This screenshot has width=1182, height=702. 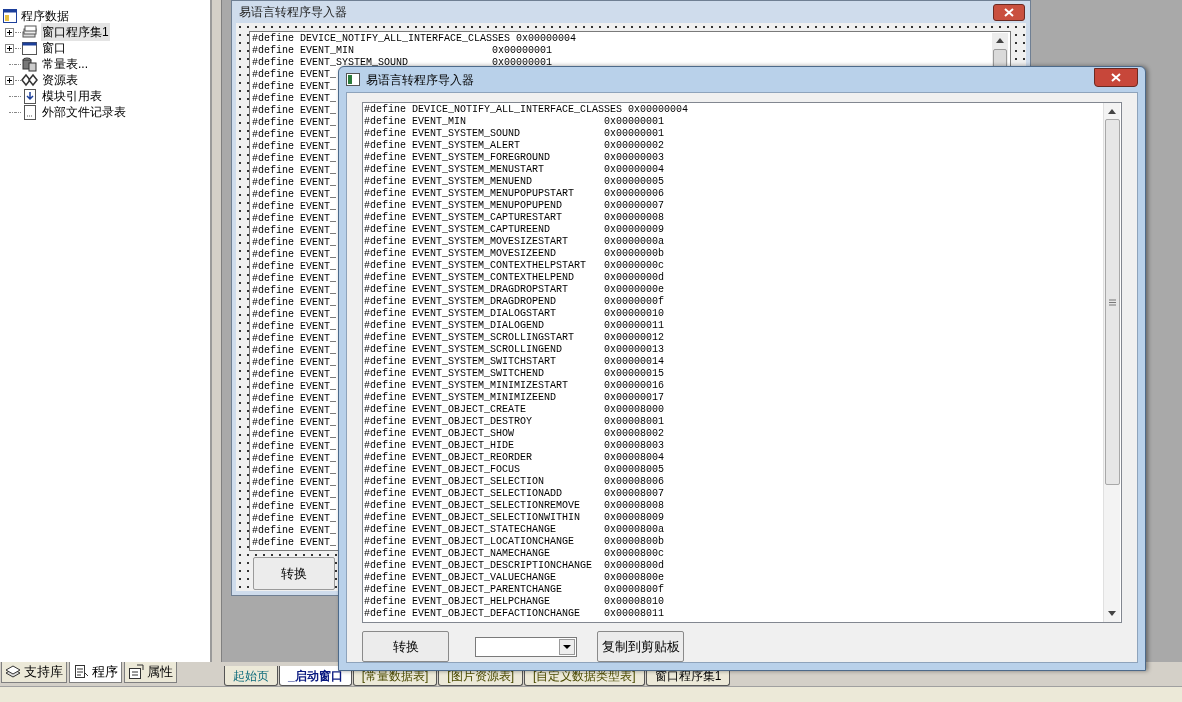 I want to click on hex-value: 0x00008010, so click(x=634, y=602).